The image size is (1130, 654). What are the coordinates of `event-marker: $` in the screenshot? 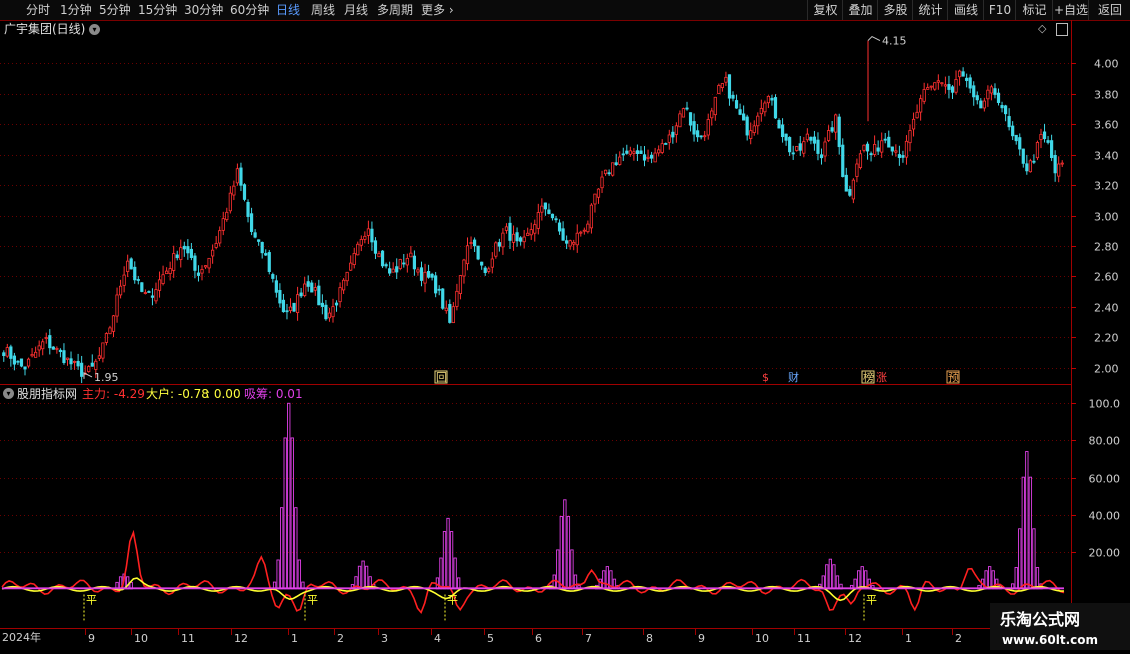 It's located at (765, 377).